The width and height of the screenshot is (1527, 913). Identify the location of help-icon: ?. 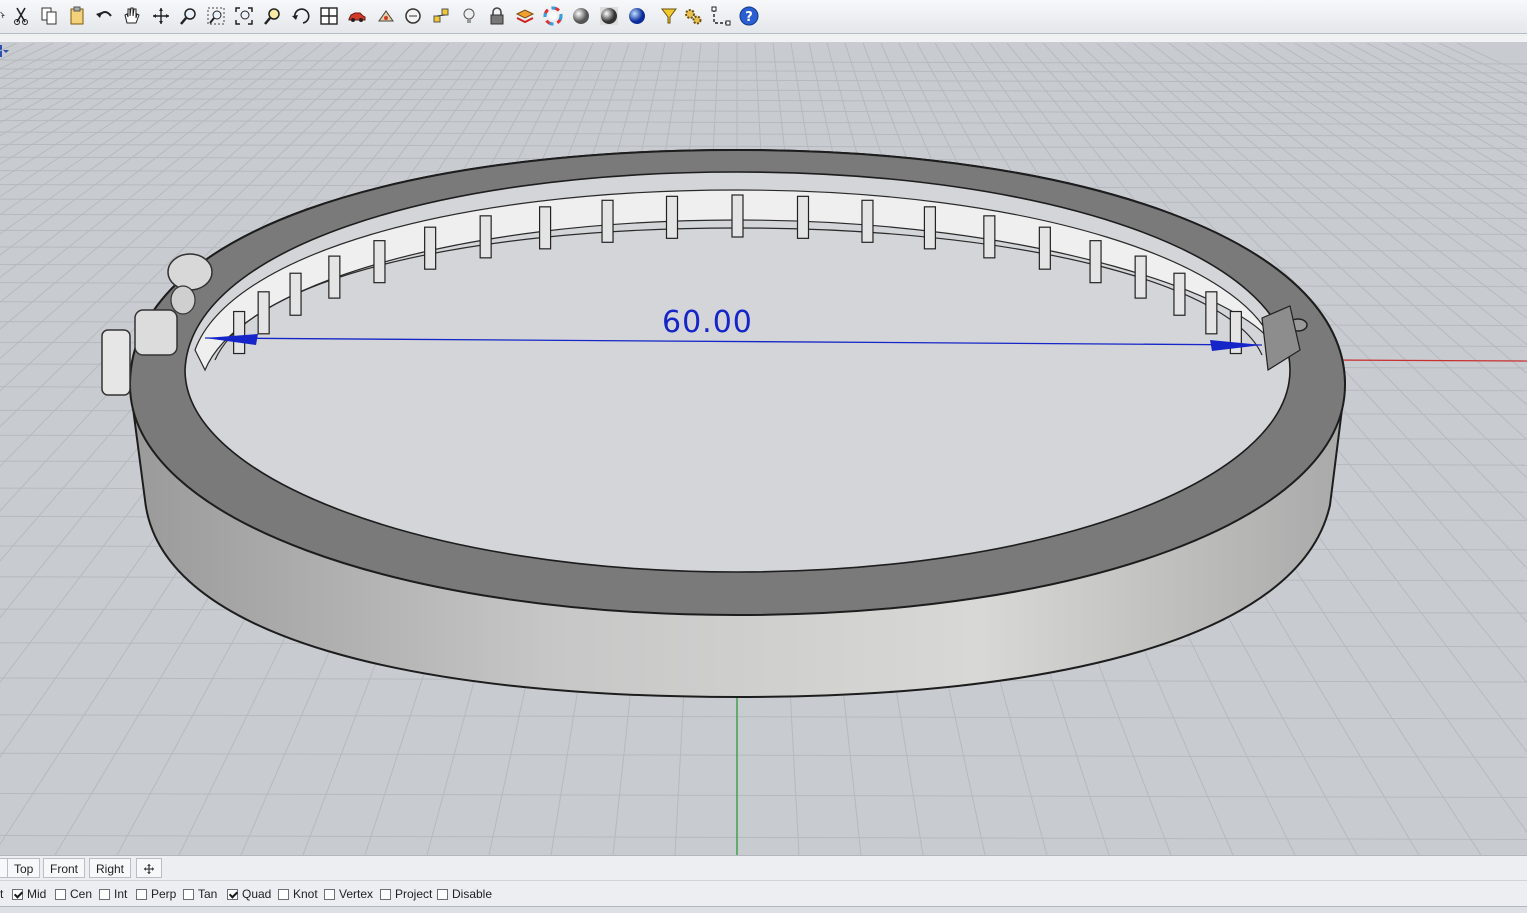
(749, 16).